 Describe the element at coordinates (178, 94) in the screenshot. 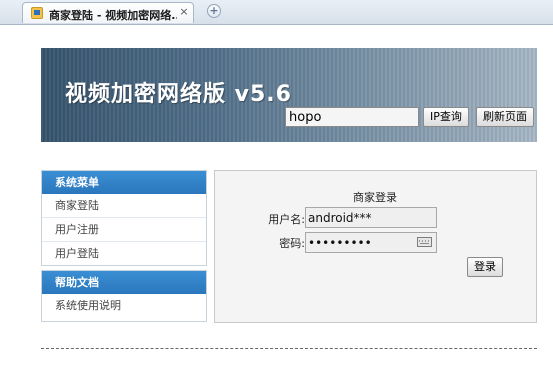

I see `page-title: 视频加密网络版 v5.6` at that location.